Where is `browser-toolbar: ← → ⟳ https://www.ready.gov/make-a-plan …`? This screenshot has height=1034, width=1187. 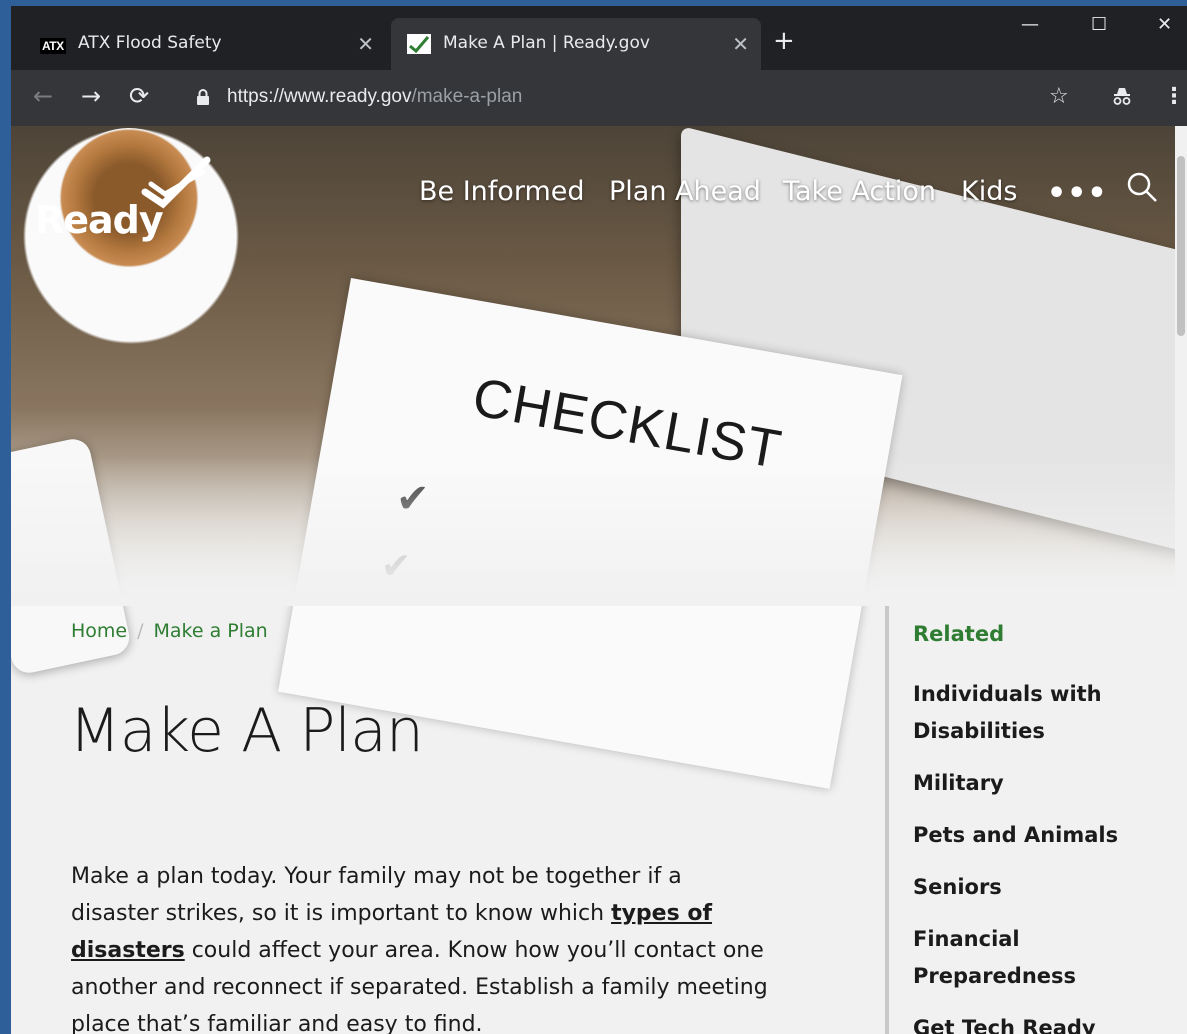
browser-toolbar: ← → ⟳ https://www.ready.gov/make-a-plan … is located at coordinates (599, 98).